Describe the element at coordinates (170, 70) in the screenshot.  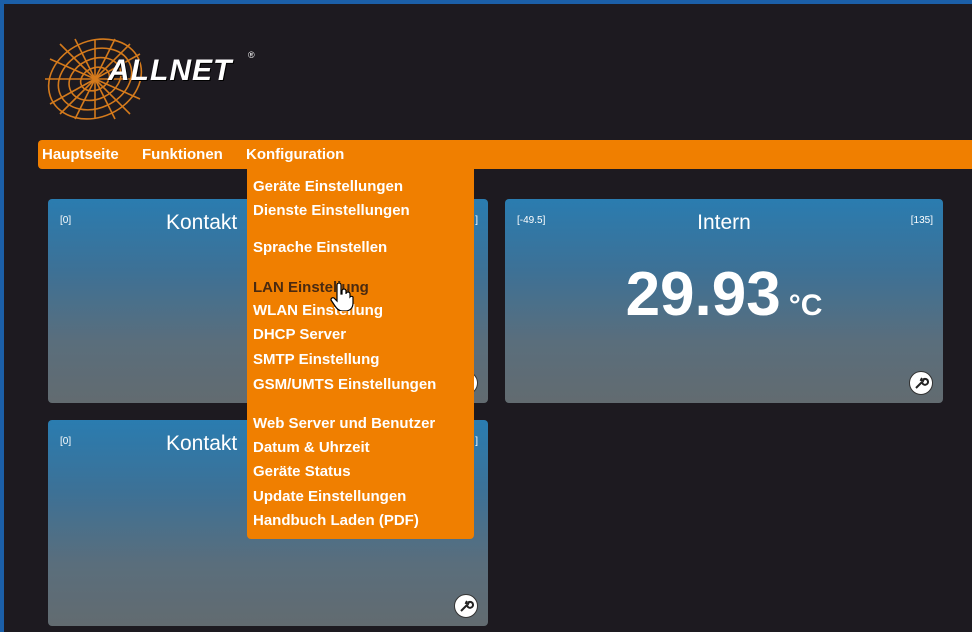
I see `brand-name: ALLNET` at that location.